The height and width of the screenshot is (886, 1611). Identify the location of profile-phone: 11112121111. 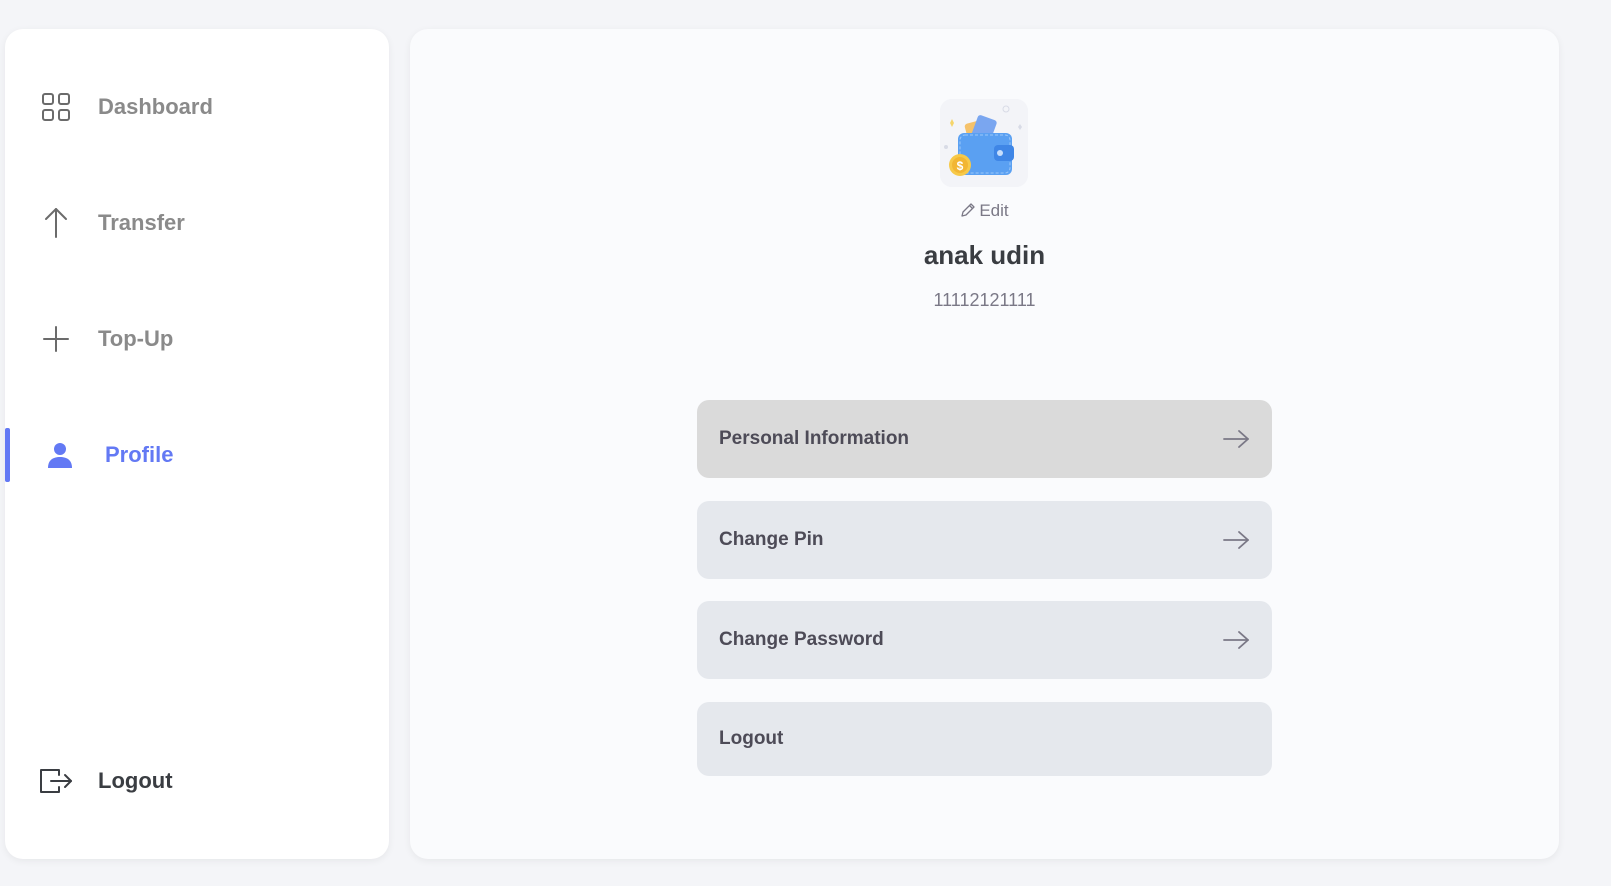
(984, 300).